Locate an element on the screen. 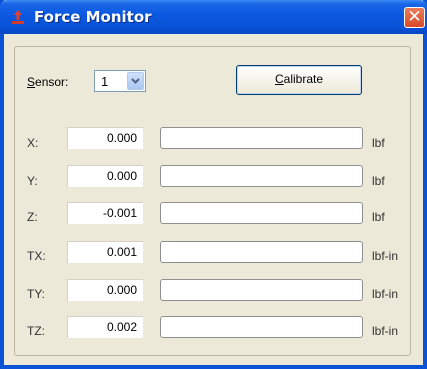 Image resolution: width=427 pixels, height=369 pixels. sensor-label-accel: S is located at coordinates (31, 82).